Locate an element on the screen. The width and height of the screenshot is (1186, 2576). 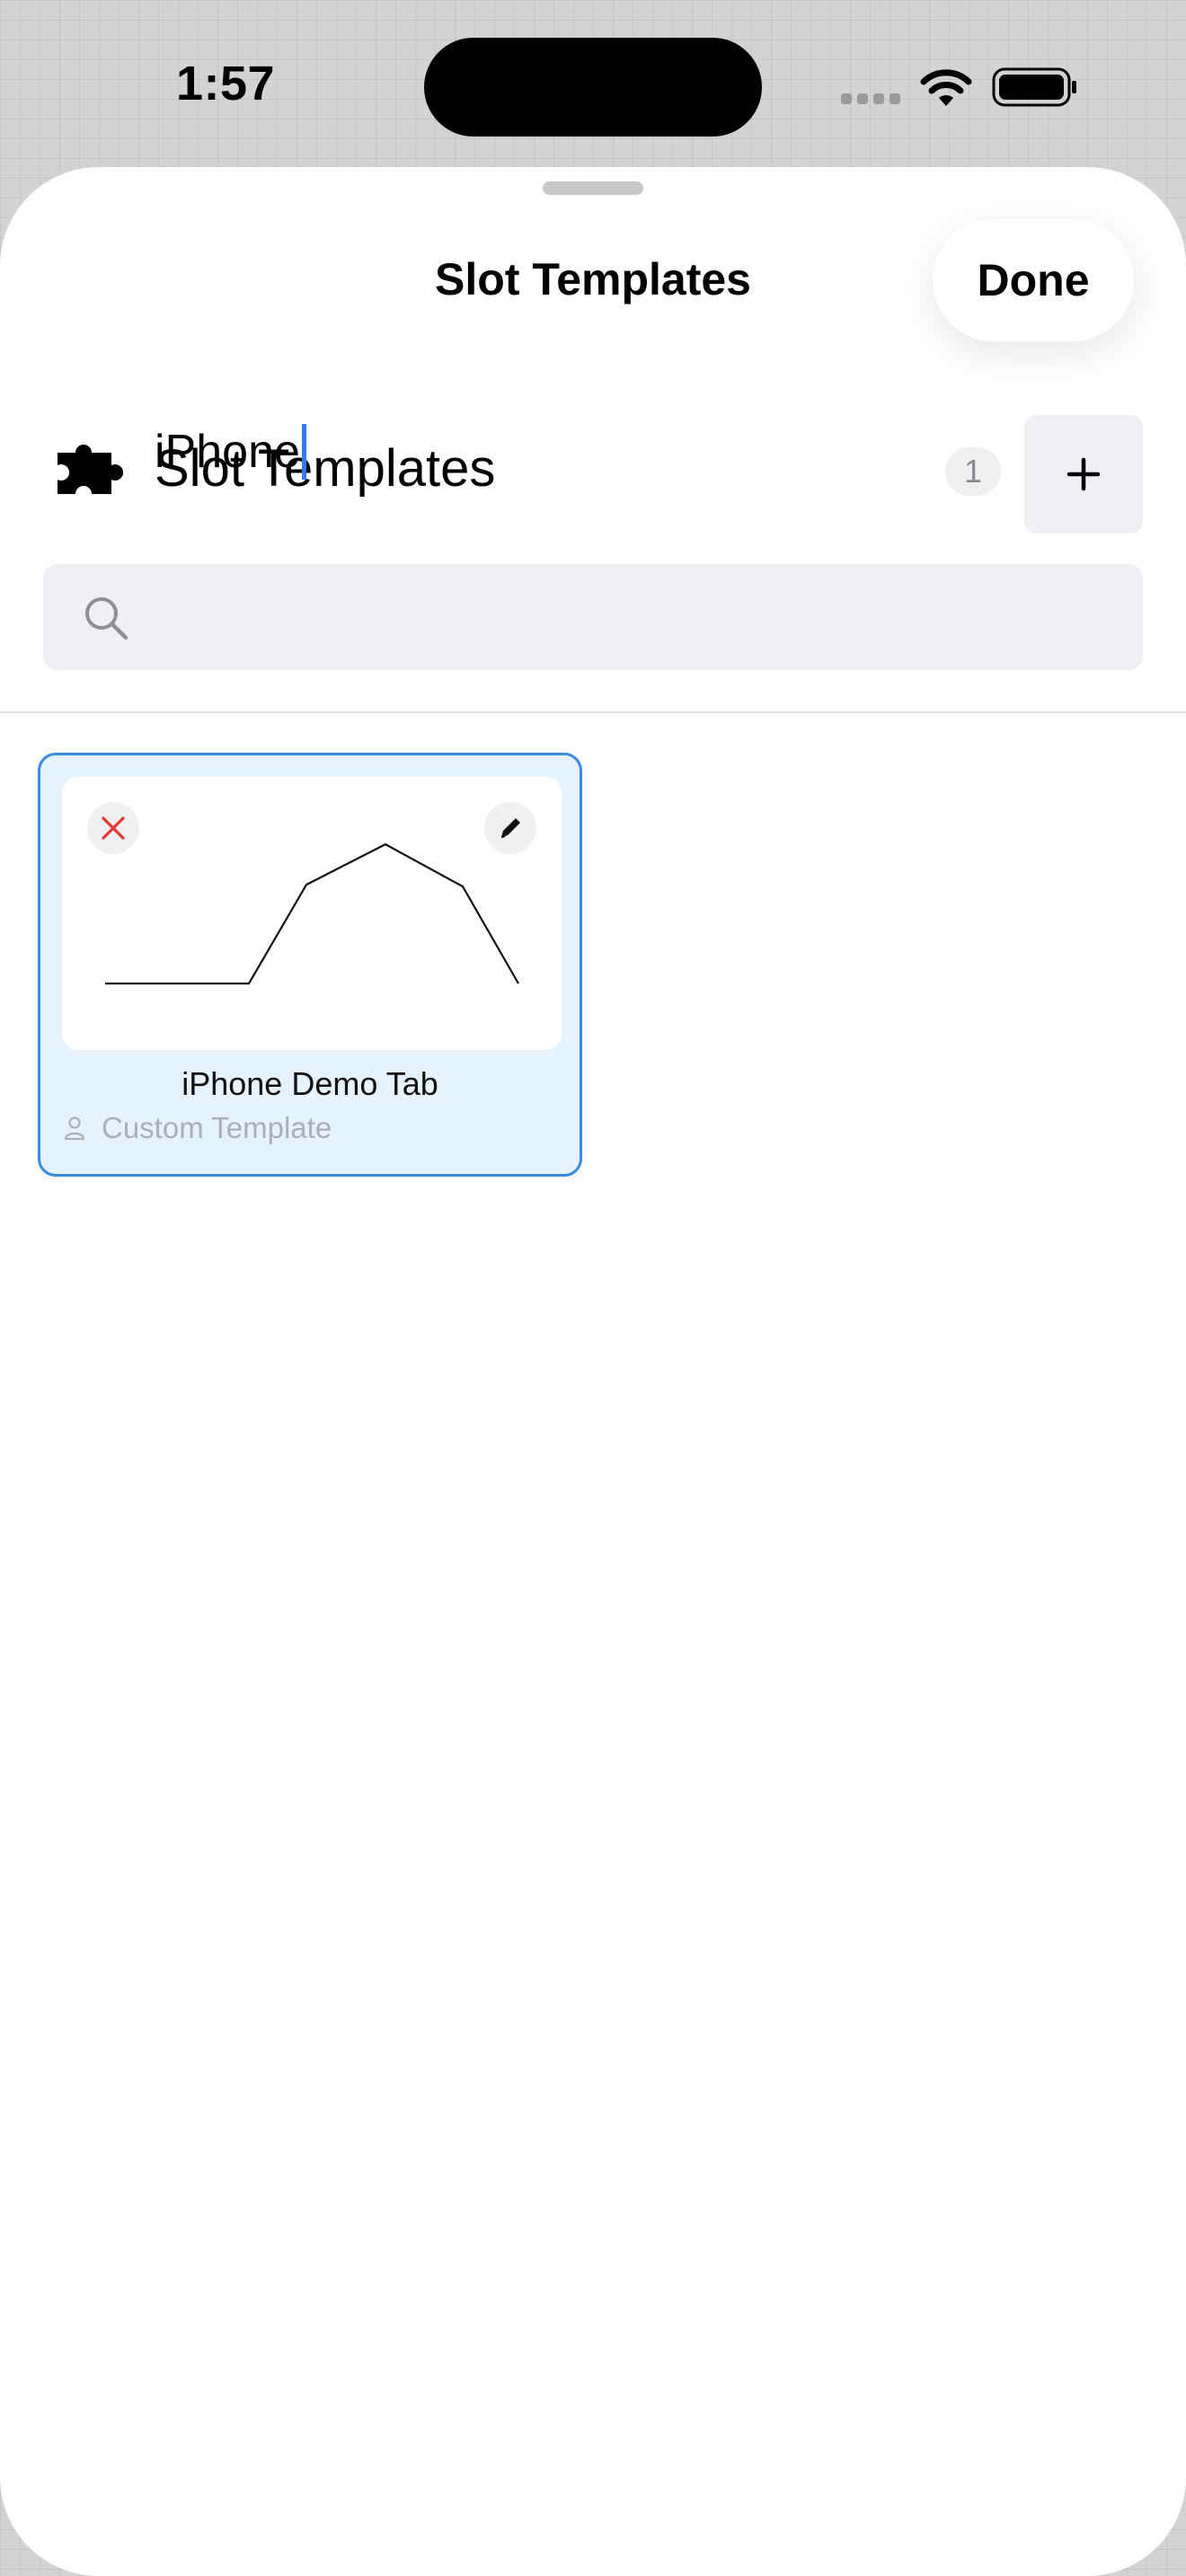
edit-template-button is located at coordinates (510, 828).